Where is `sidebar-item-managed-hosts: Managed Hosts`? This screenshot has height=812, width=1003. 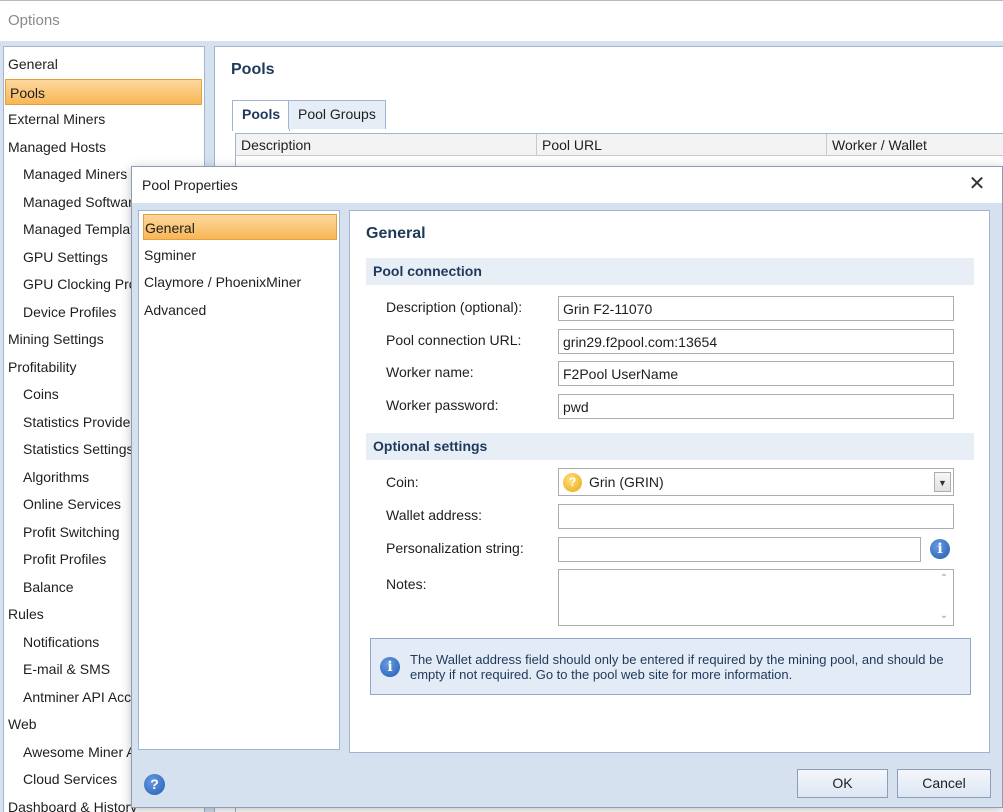
sidebar-item-managed-hosts: Managed Hosts is located at coordinates (104, 147).